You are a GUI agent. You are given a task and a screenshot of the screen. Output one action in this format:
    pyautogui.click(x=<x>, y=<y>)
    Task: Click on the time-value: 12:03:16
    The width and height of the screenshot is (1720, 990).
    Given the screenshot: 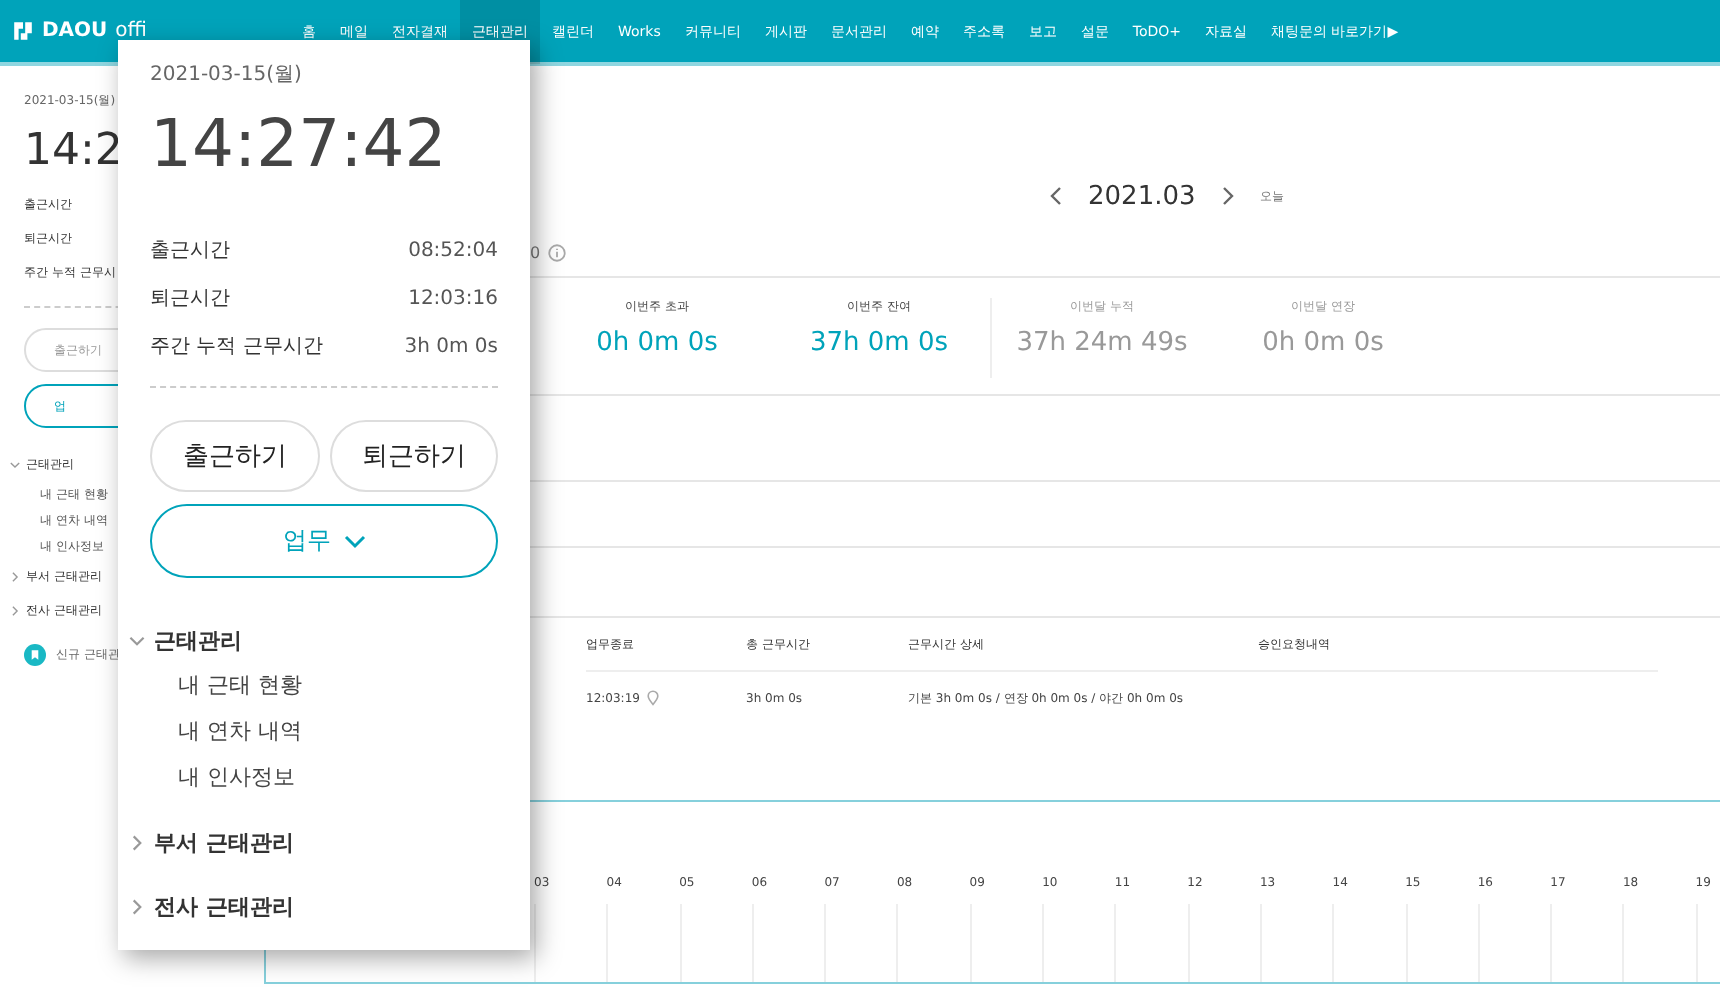 What is the action you would take?
    pyautogui.click(x=453, y=298)
    